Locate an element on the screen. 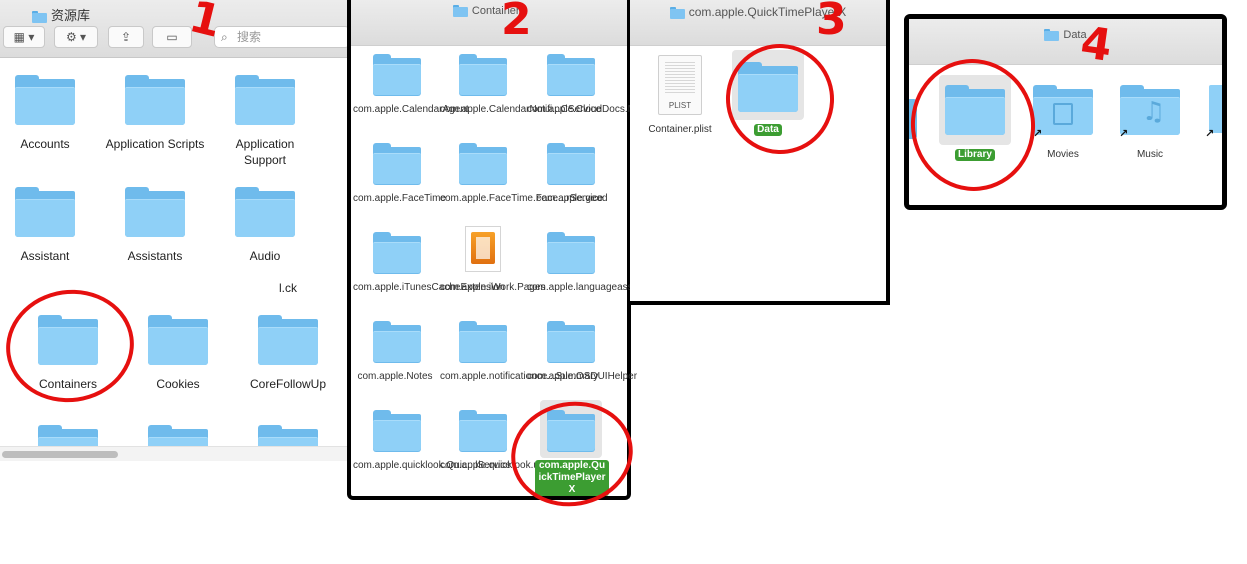  folder-label: com.apple.CalendarAgent is located at coordinates (411, 110).